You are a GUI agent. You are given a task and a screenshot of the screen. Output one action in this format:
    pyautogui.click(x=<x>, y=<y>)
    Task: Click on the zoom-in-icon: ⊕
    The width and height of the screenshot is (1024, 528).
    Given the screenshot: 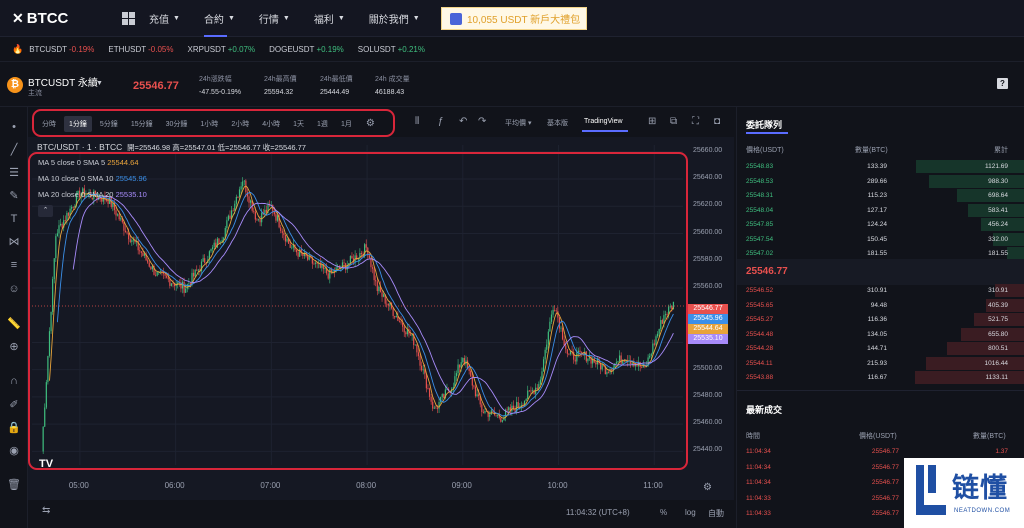 What is the action you would take?
    pyautogui.click(x=14, y=347)
    